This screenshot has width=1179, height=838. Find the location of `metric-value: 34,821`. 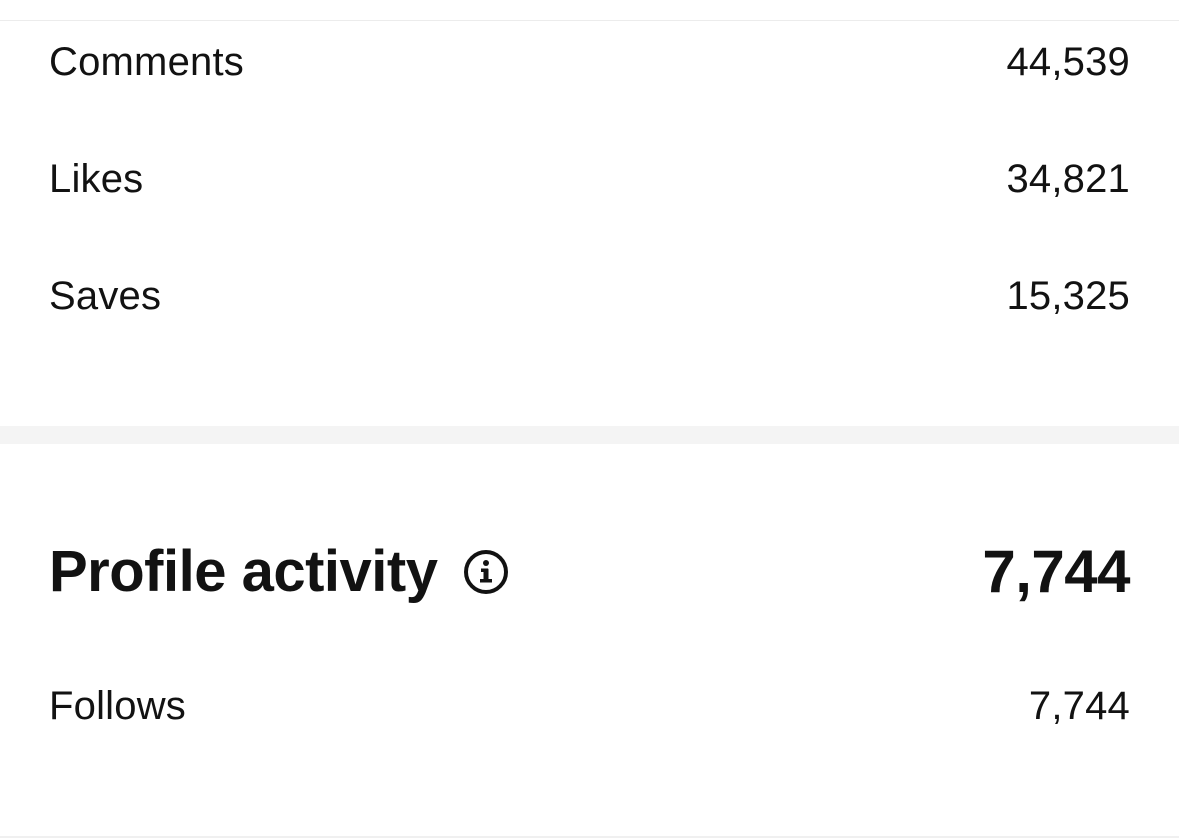

metric-value: 34,821 is located at coordinates (1068, 179).